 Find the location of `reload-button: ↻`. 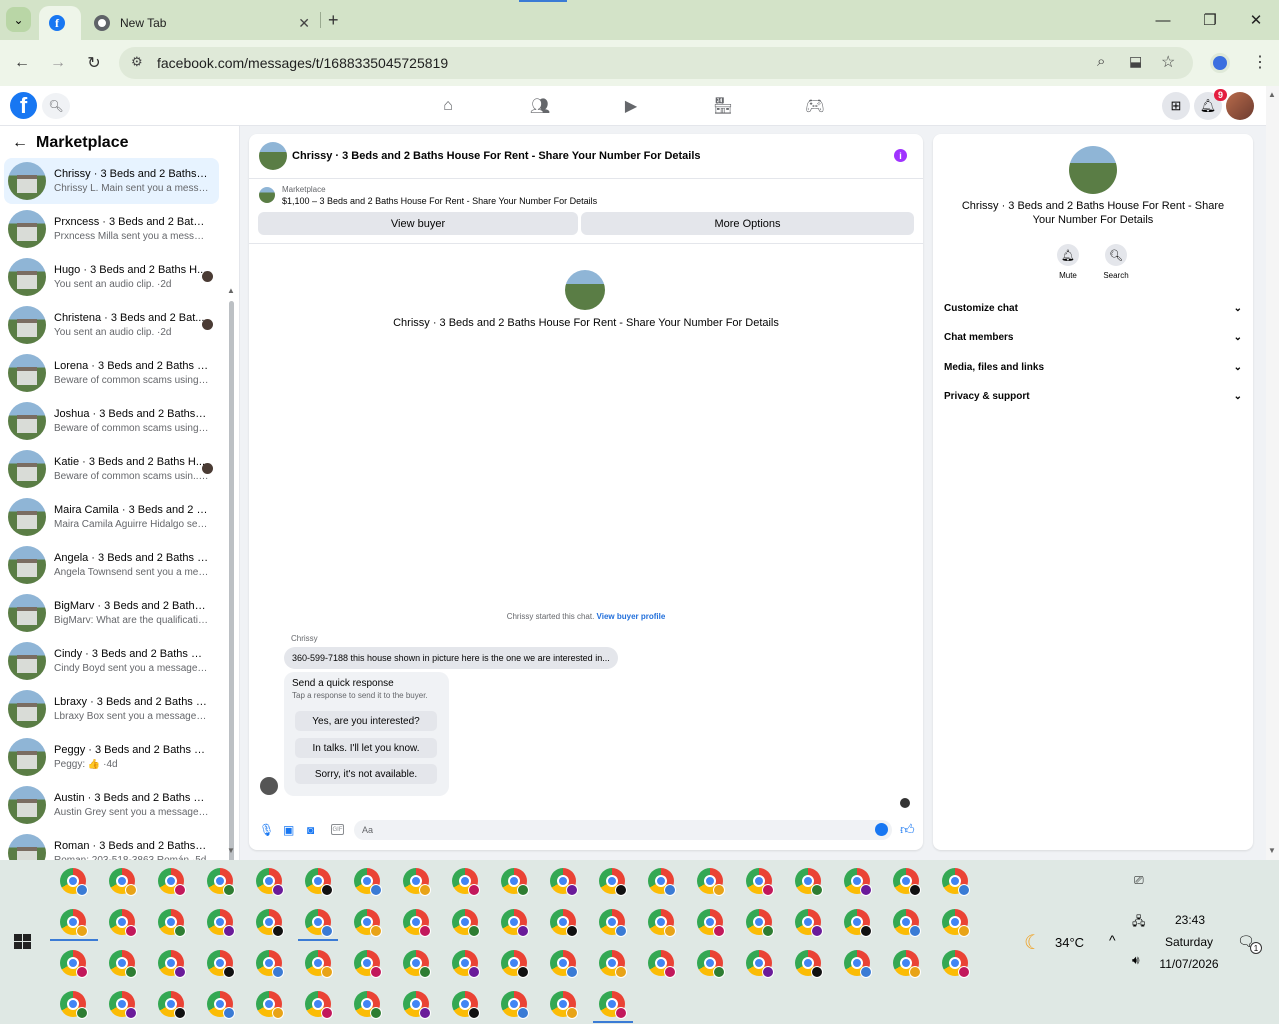

reload-button: ↻ is located at coordinates (94, 63).